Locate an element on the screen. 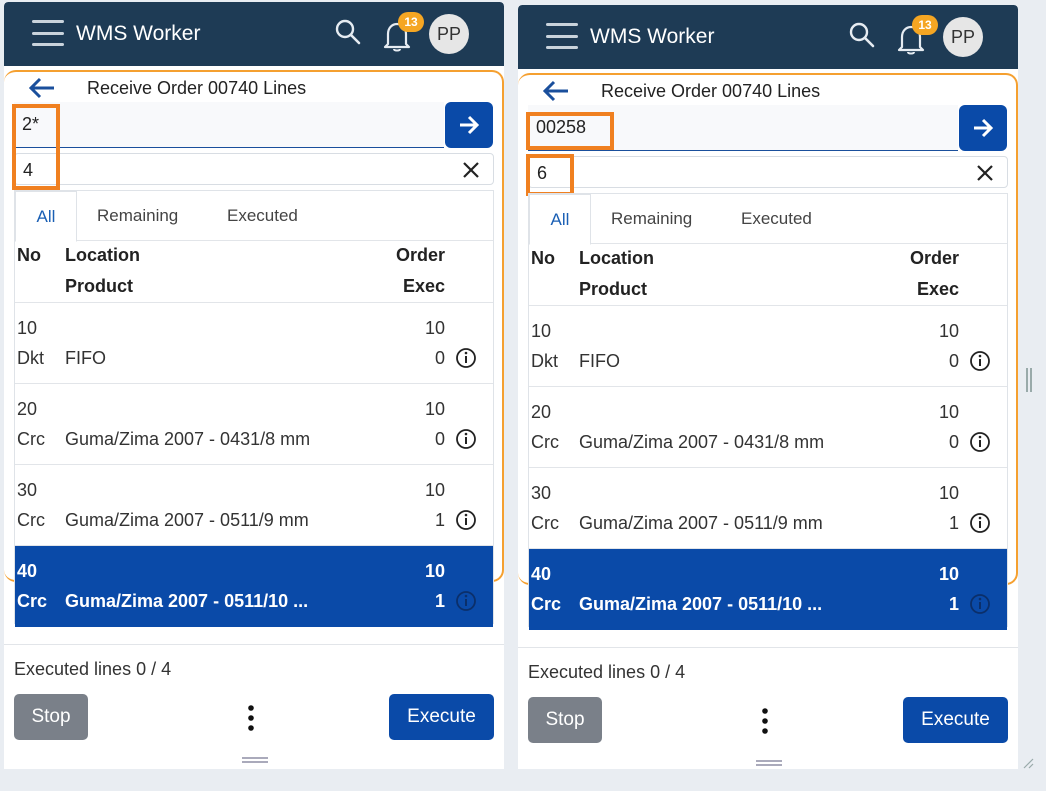 The width and height of the screenshot is (1046, 791). quantity-field: 4 is located at coordinates (254, 169).